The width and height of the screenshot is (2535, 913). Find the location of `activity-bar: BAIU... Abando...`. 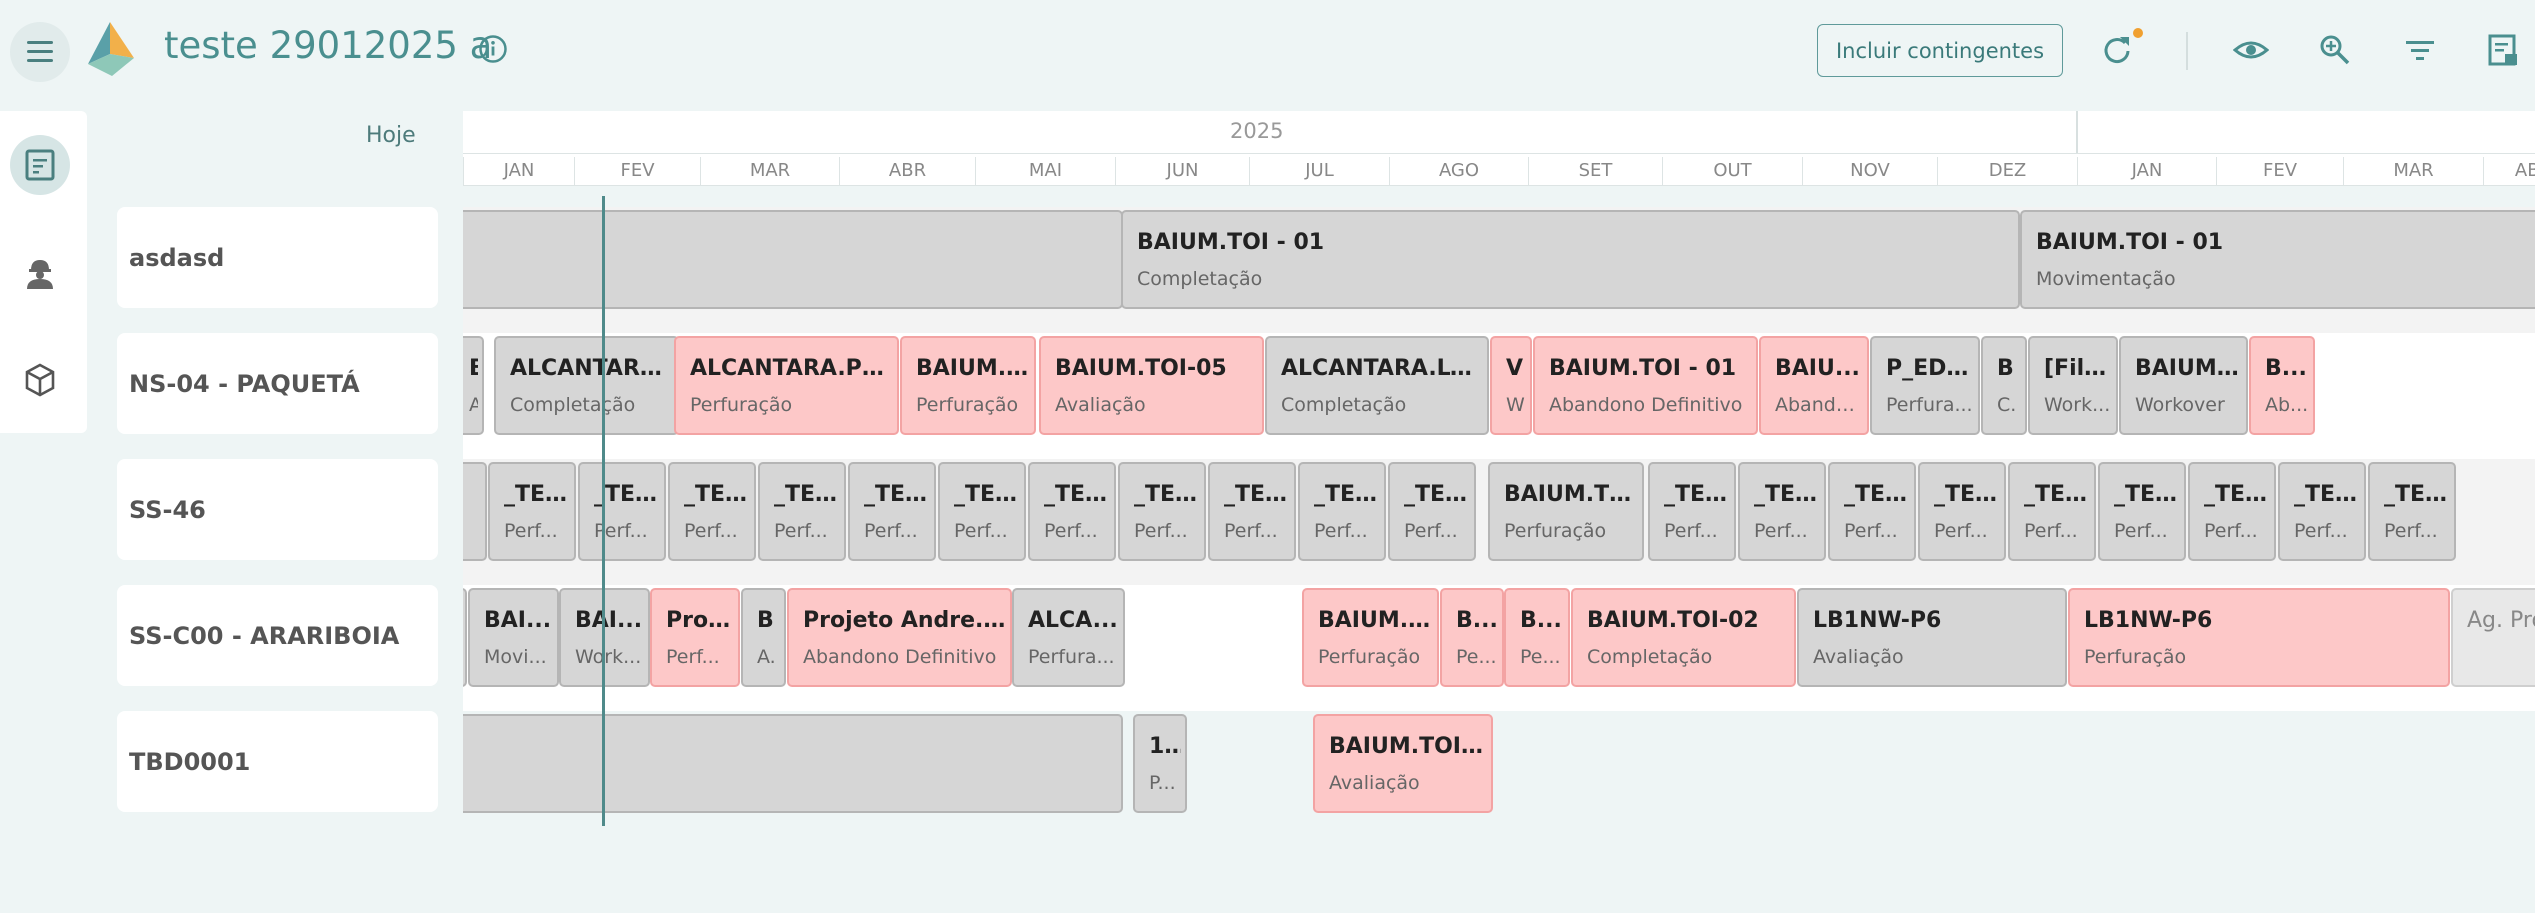

activity-bar: BAIU... Abando... is located at coordinates (1814, 385).